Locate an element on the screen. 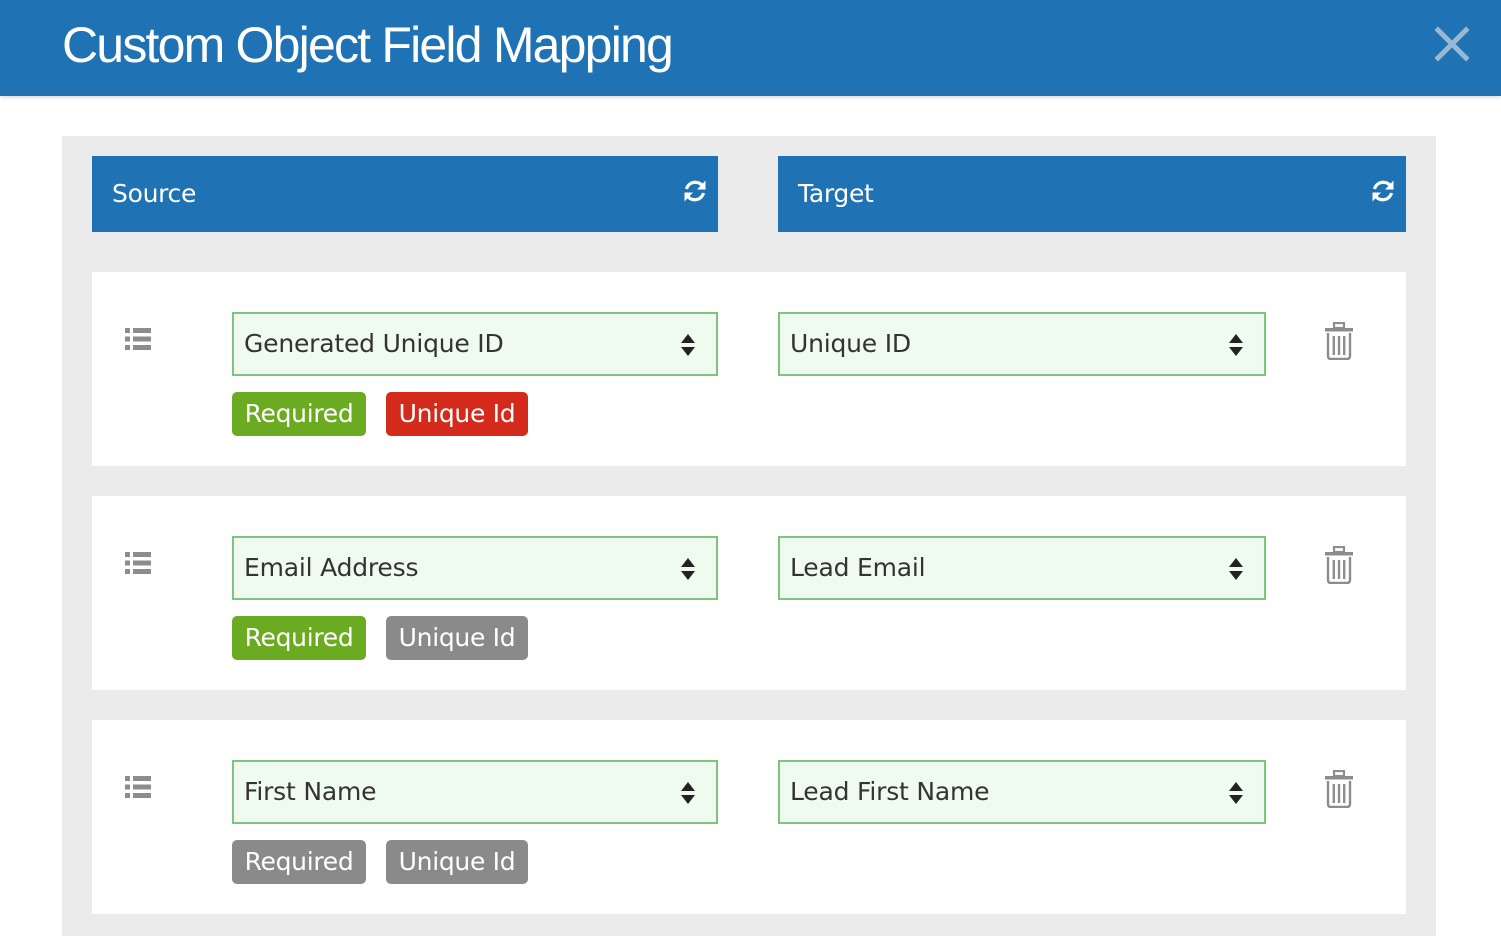  target-field-select: Unique ID is located at coordinates (1022, 344).